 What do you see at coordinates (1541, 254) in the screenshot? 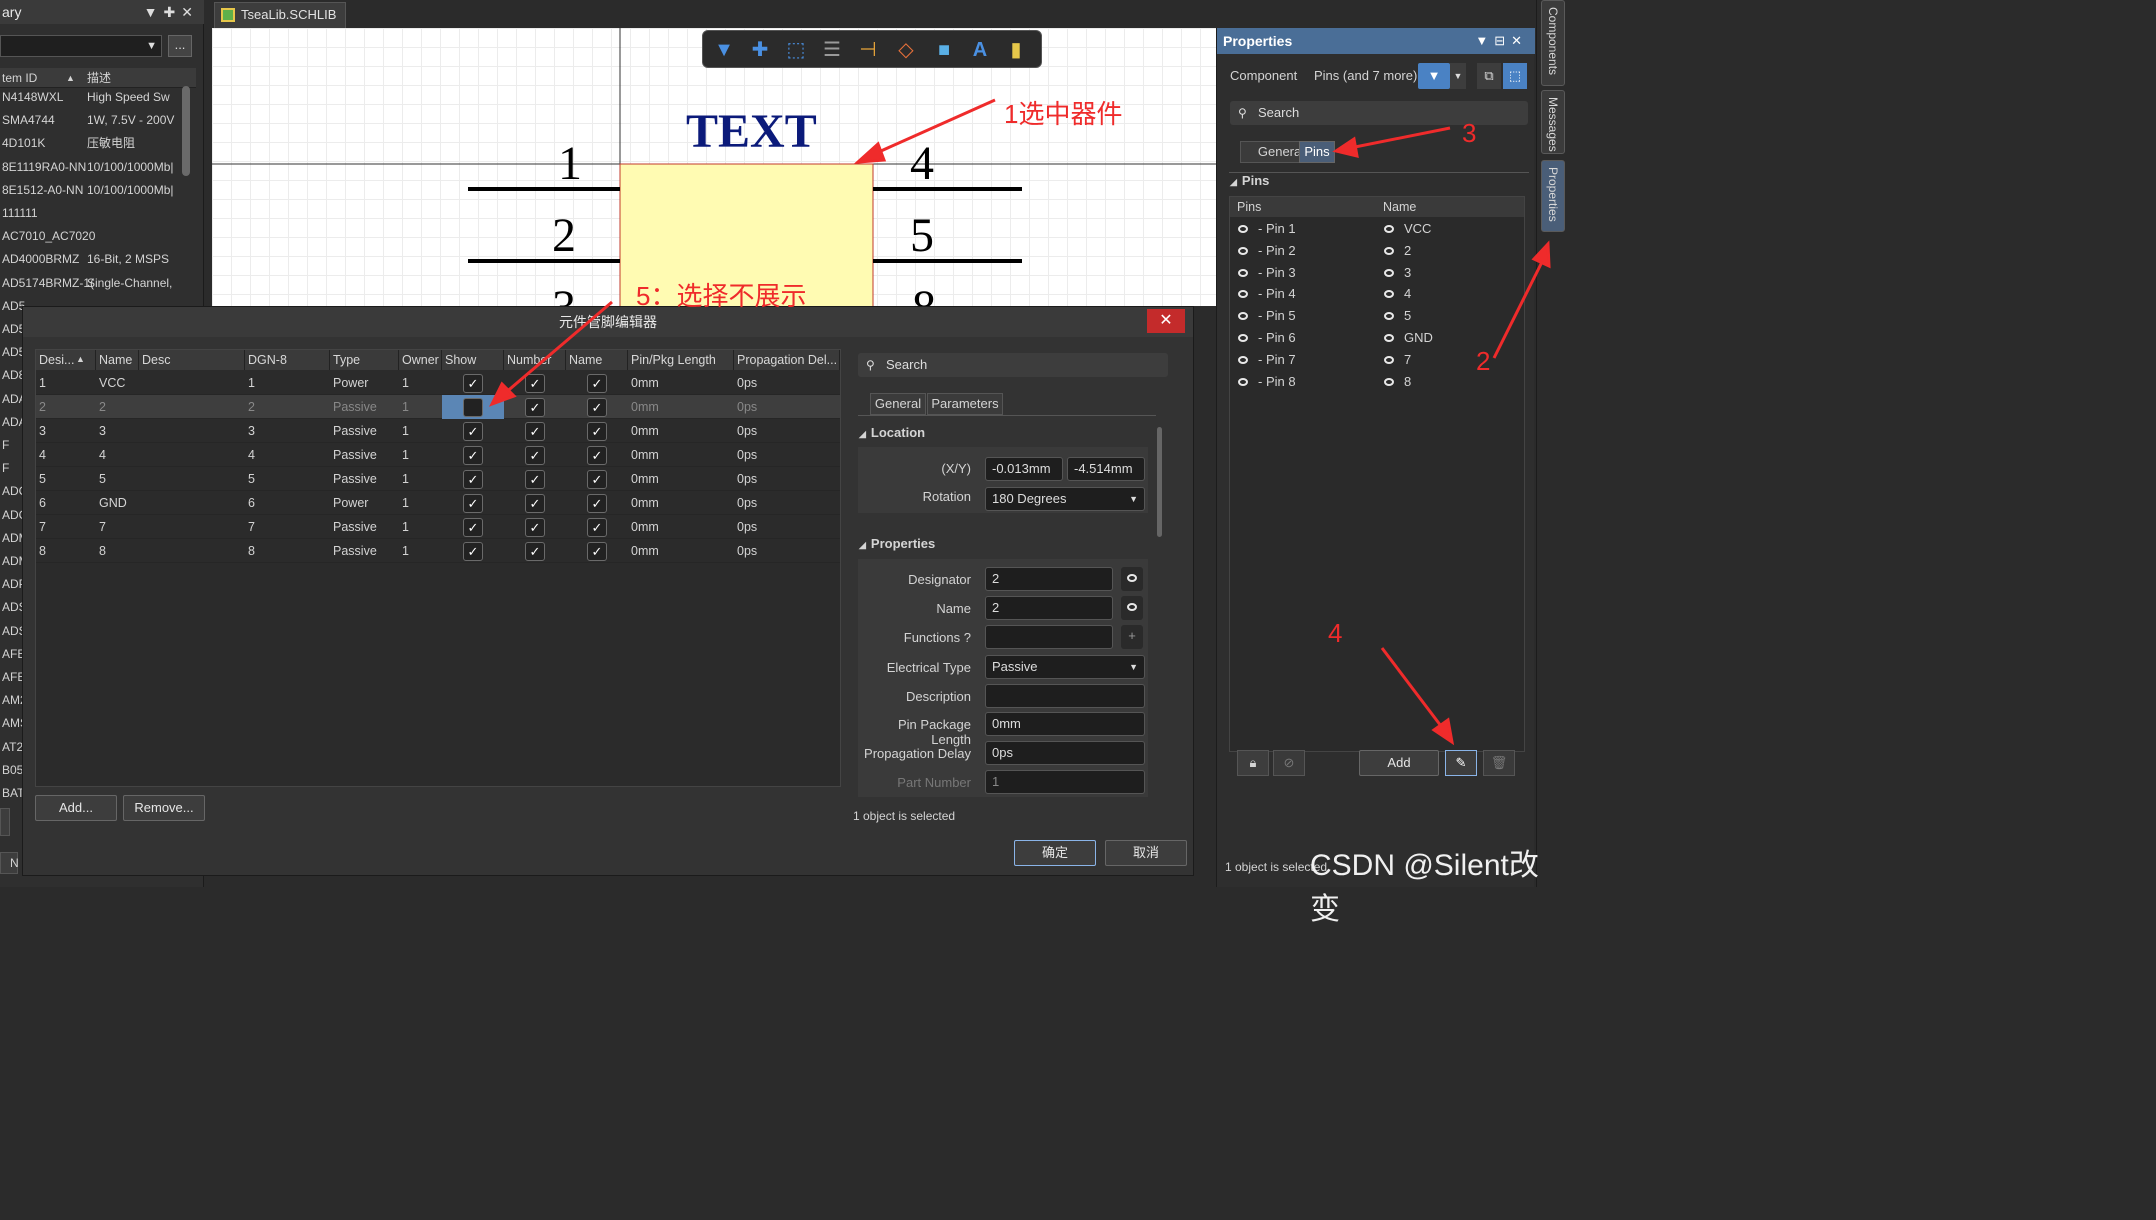
I see `arrow-2-head` at bounding box center [1541, 254].